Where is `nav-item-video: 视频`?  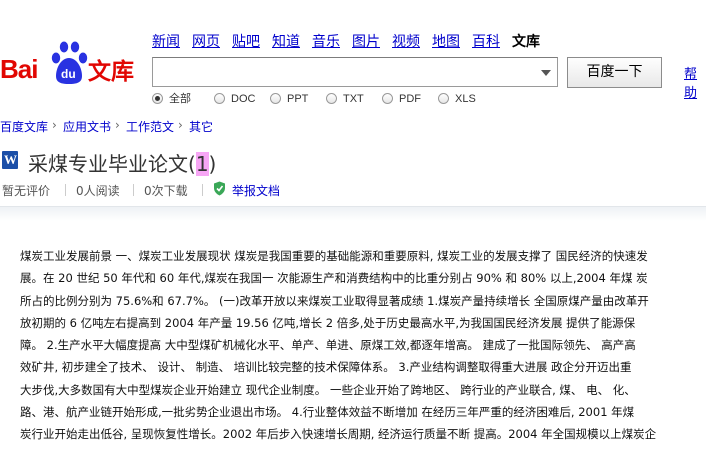 nav-item-video: 视频 is located at coordinates (406, 41).